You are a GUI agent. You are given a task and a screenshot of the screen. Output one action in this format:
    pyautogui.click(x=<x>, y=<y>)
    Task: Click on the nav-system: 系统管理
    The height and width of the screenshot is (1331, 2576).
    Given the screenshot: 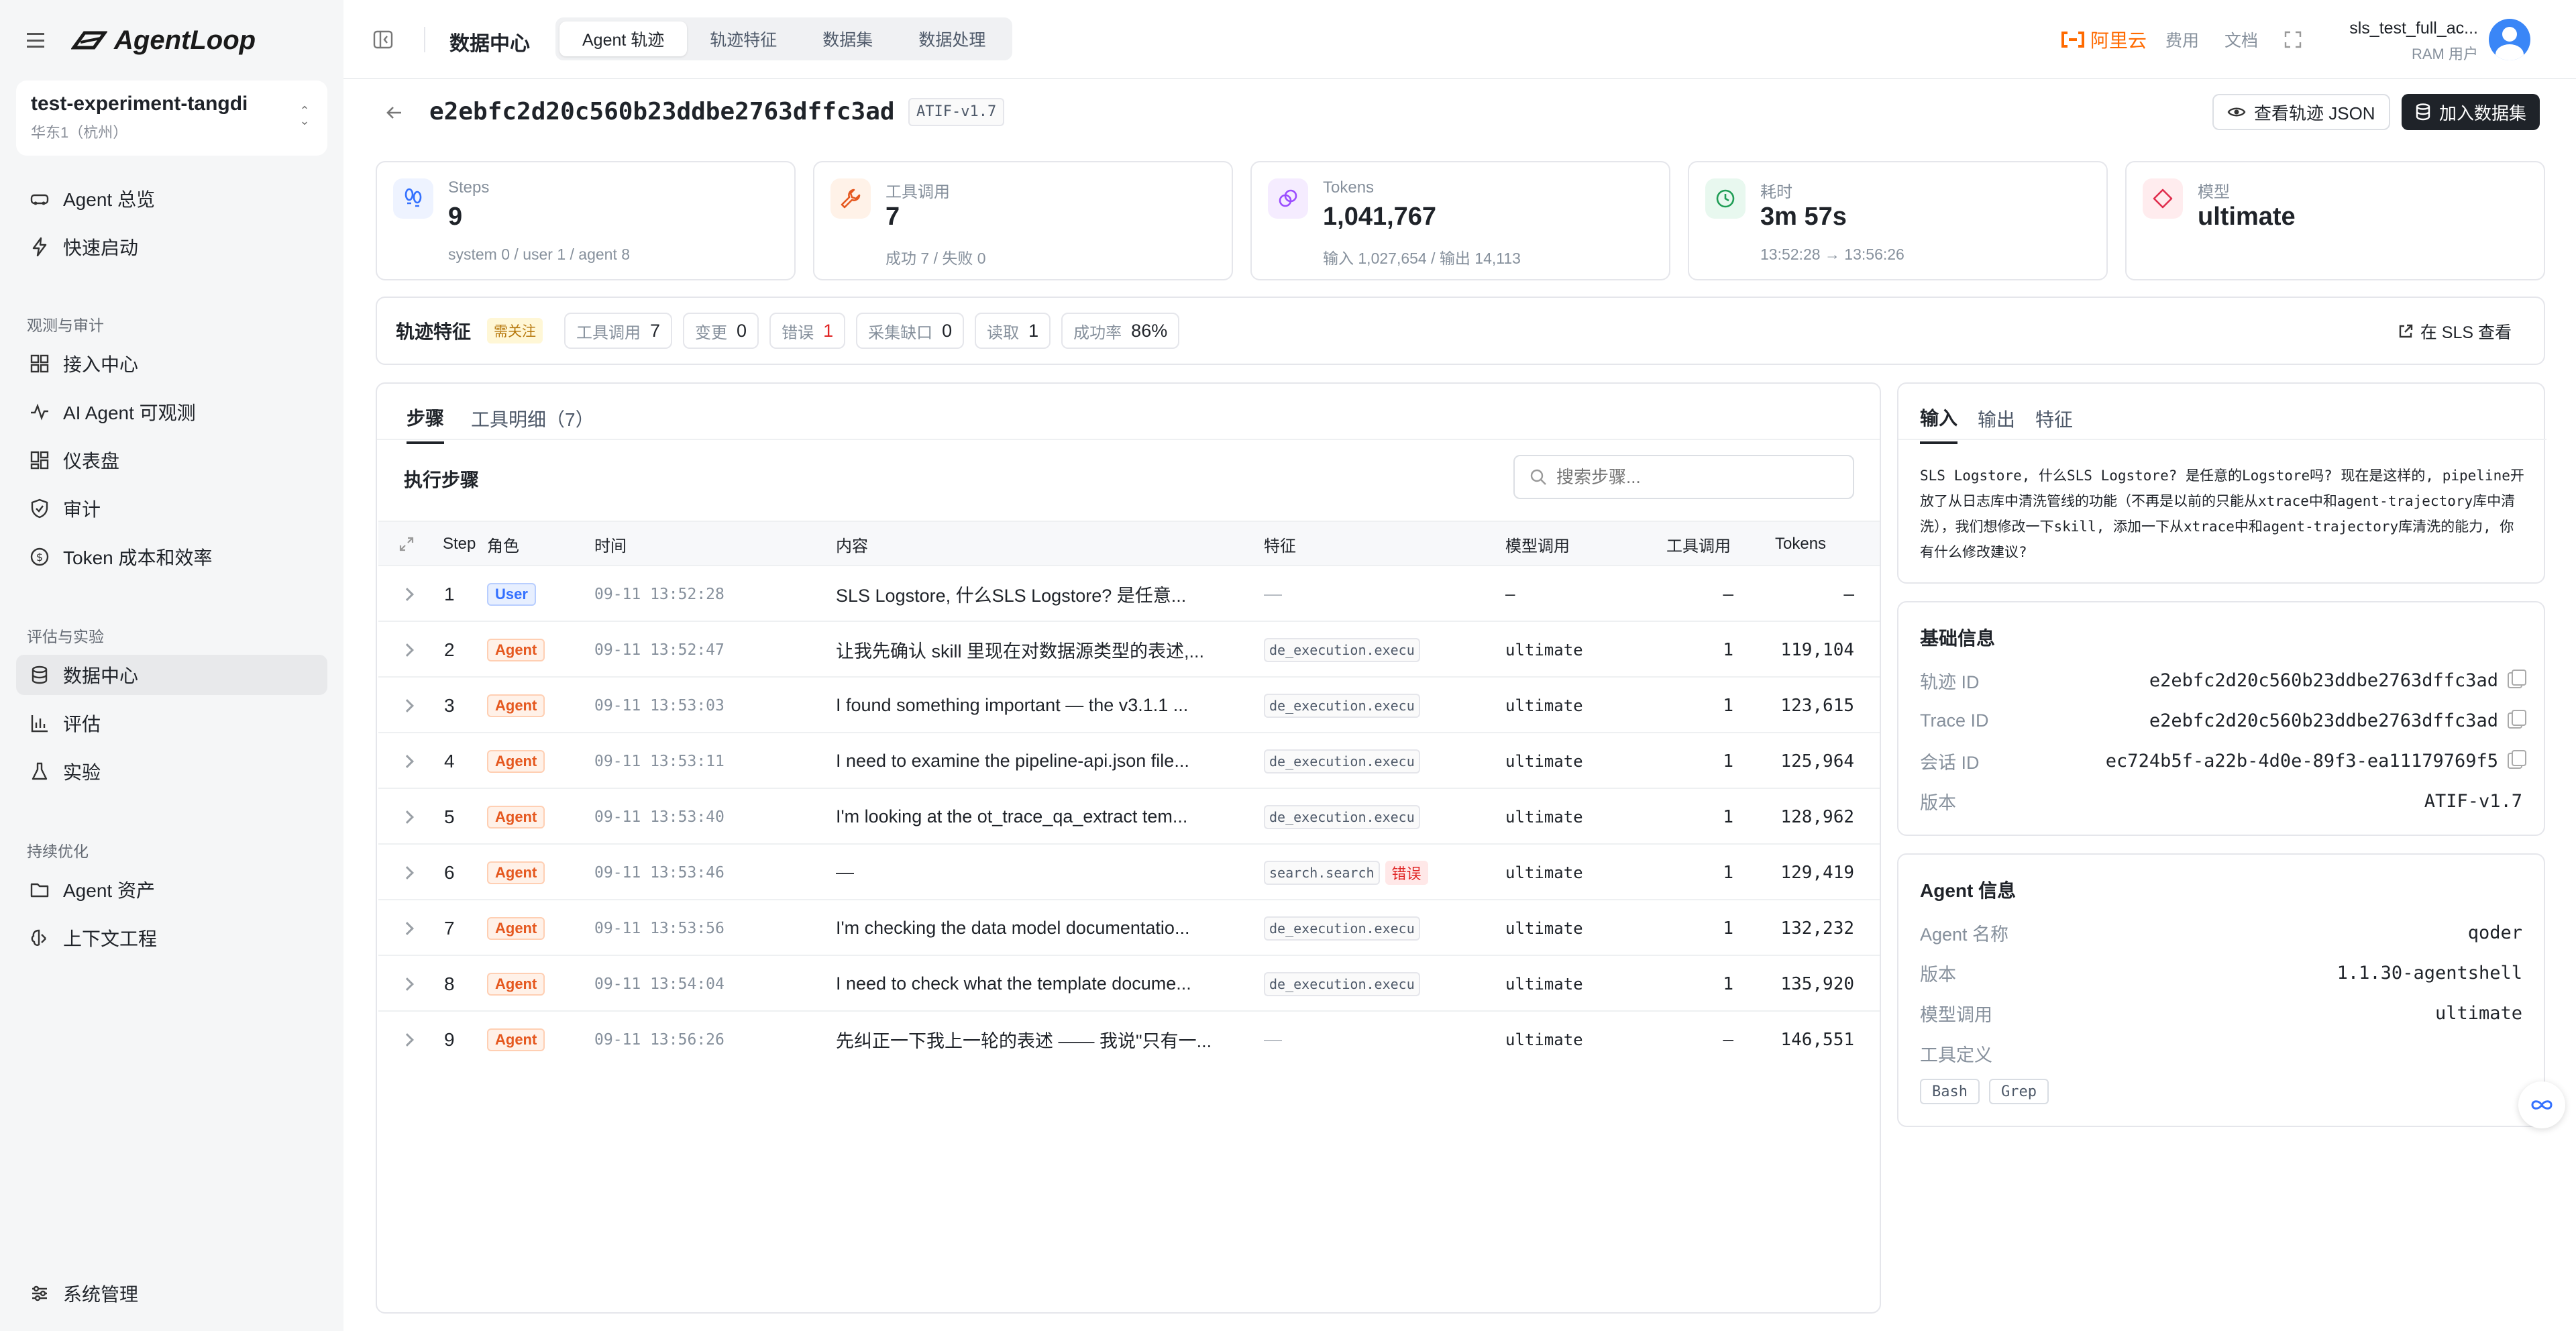 What is the action you would take?
    pyautogui.click(x=171, y=1293)
    